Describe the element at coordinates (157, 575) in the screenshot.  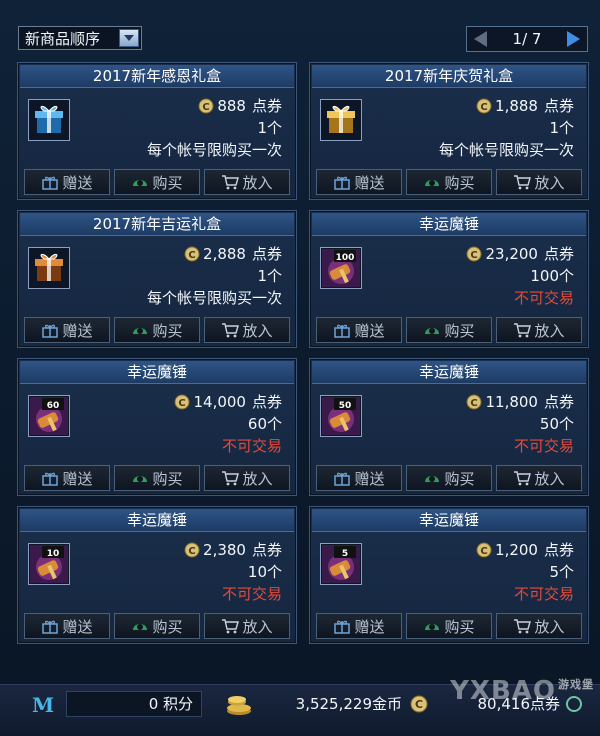
I see `item-card: 幸运魔锤 10 C 2,380 点券 10个 不可交易 赠送 购买 放入` at that location.